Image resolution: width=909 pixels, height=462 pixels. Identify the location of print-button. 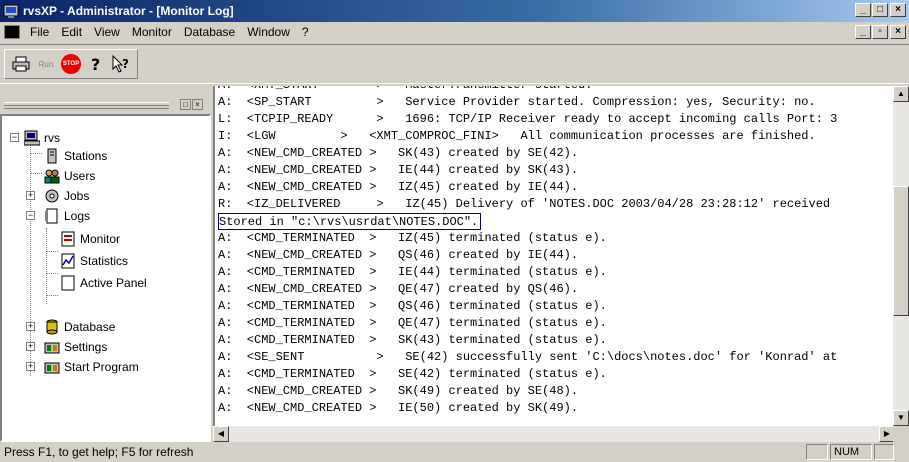
(21, 64).